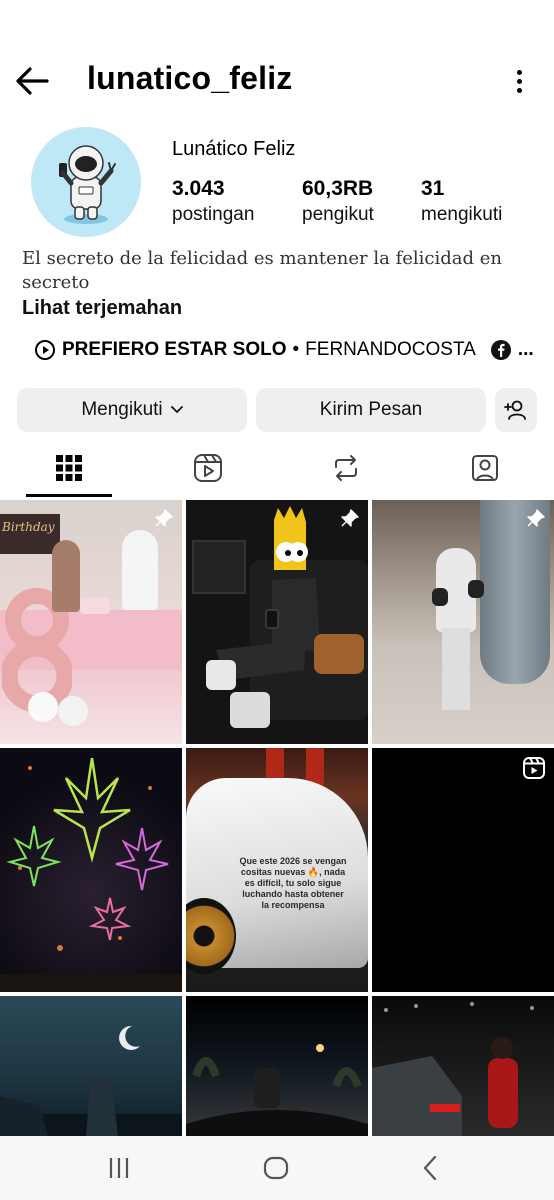  I want to click on fireworks-image, so click(91, 874).